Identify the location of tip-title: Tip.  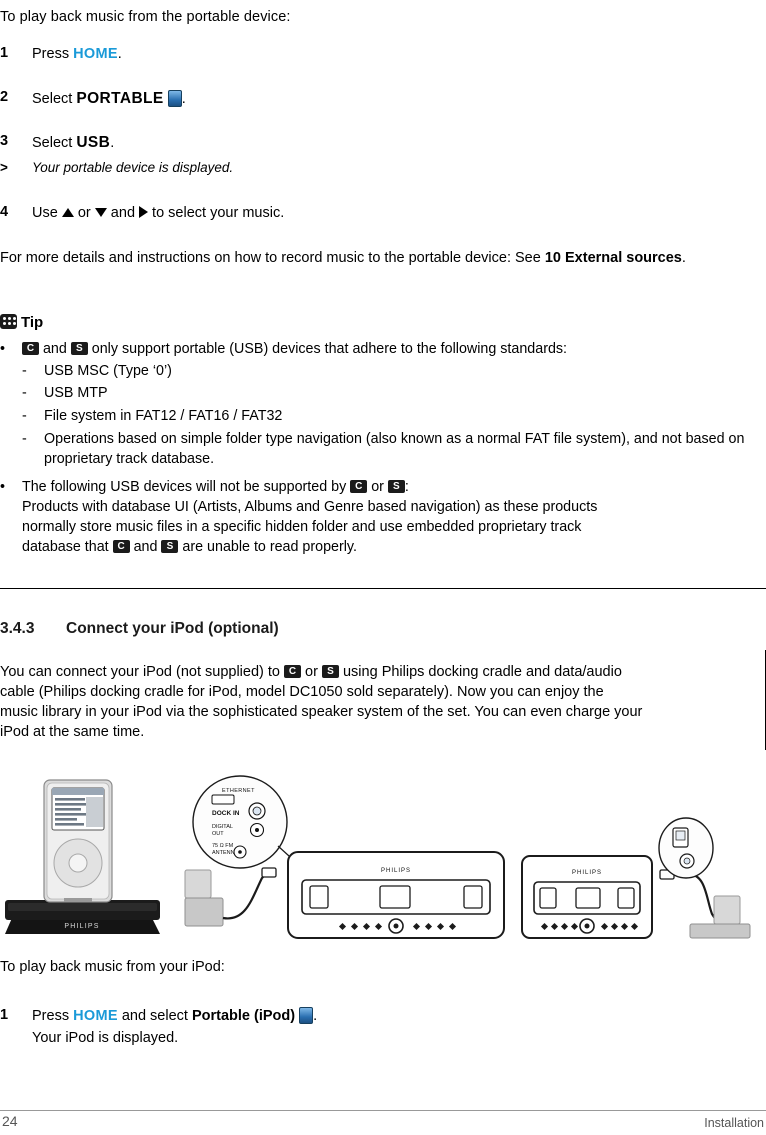
(32, 322).